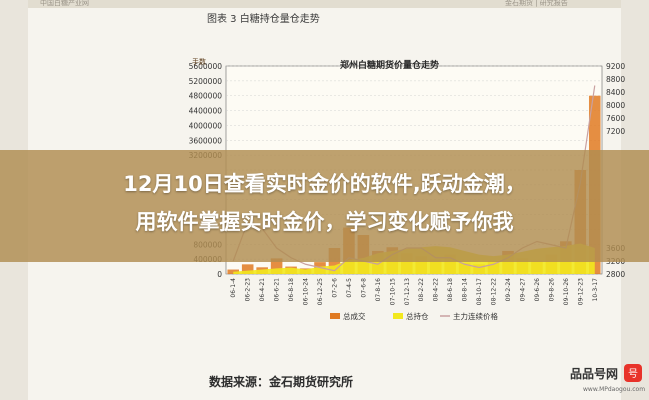 Image resolution: width=649 pixels, height=400 pixels. Describe the element at coordinates (390, 66) in the screenshot. I see `chart-title: 郑州白糖期货价量仓走势` at that location.